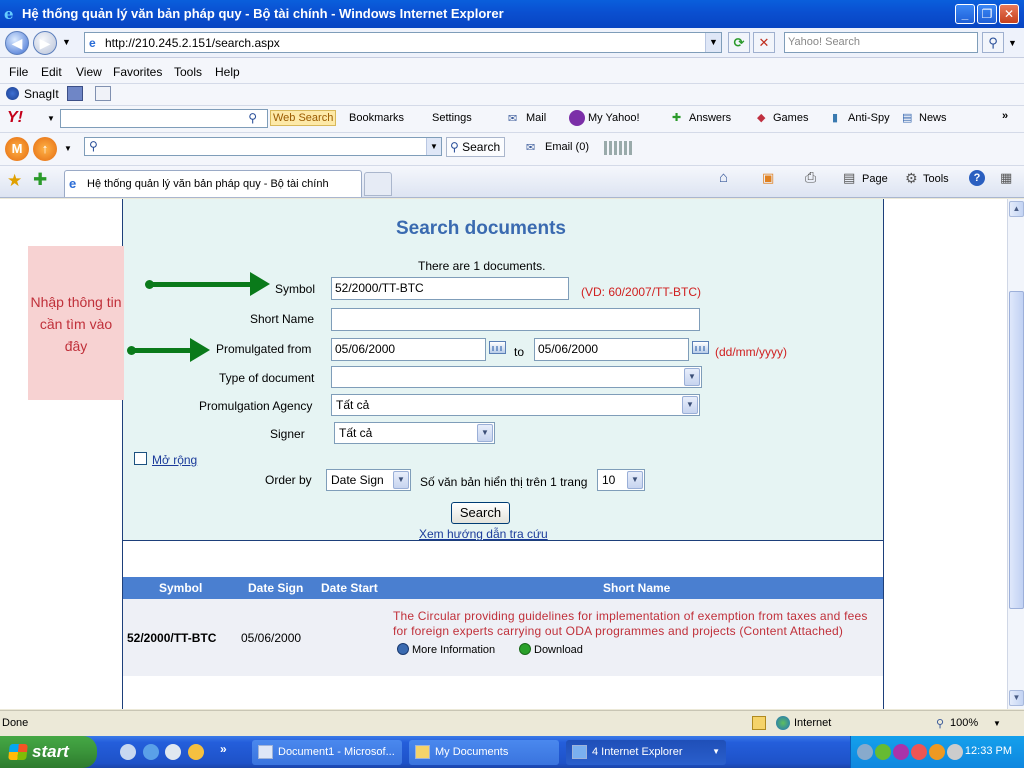  What do you see at coordinates (1006, 178) in the screenshot?
I see `research-icon: ▦` at bounding box center [1006, 178].